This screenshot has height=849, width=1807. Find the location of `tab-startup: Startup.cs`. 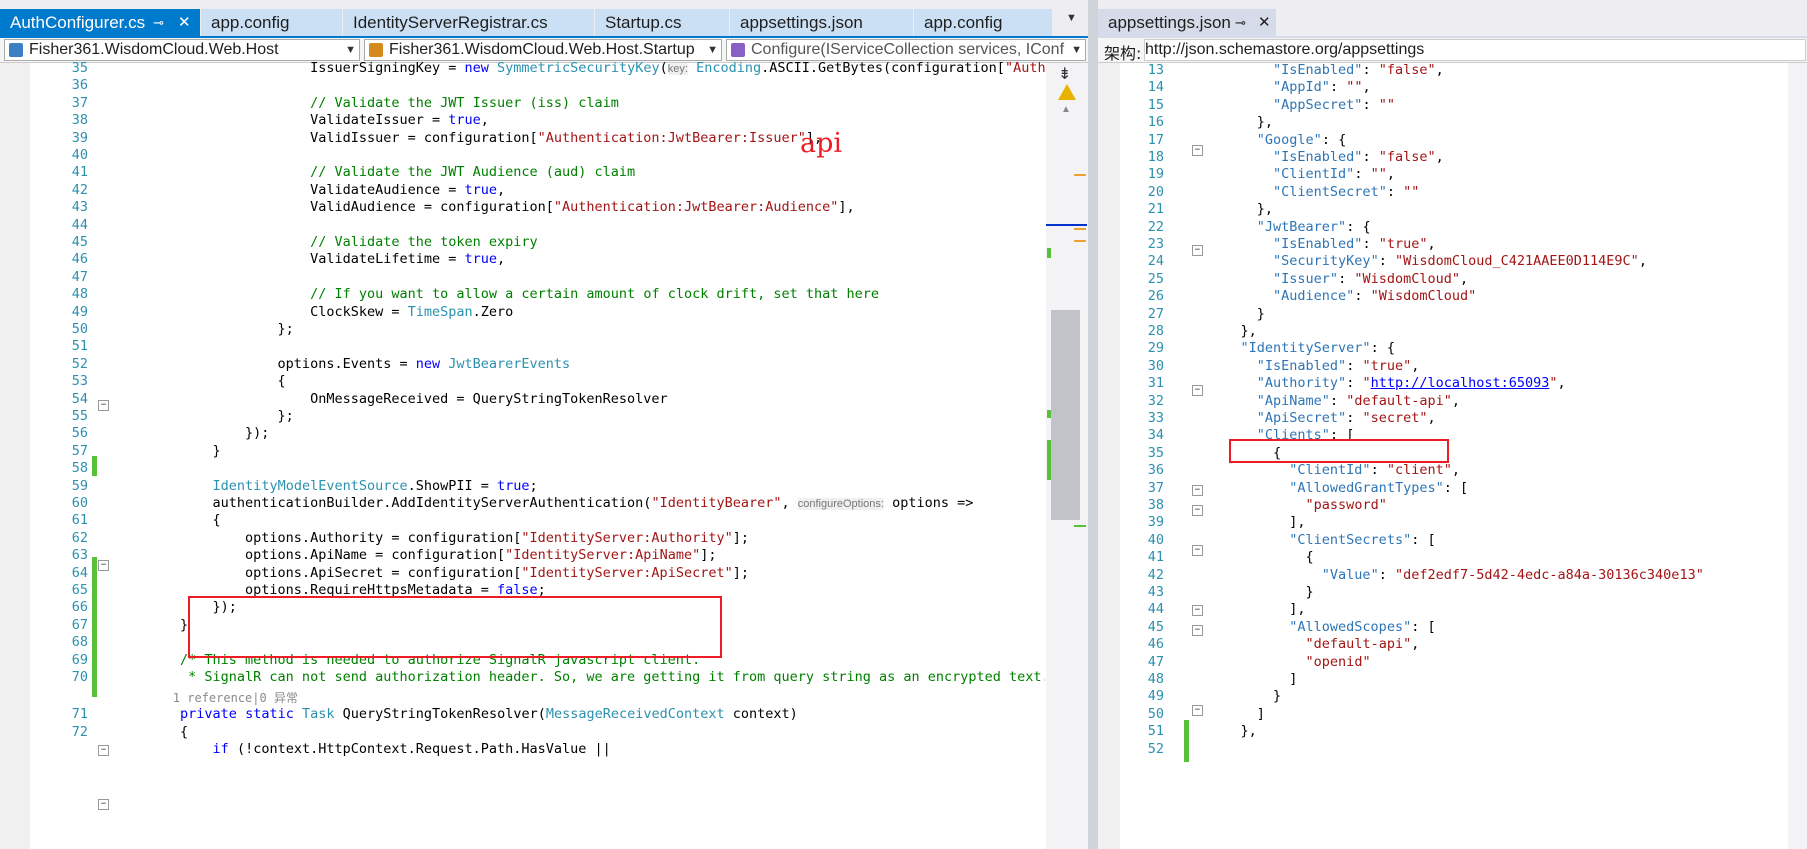

tab-startup: Startup.cs is located at coordinates (662, 22).